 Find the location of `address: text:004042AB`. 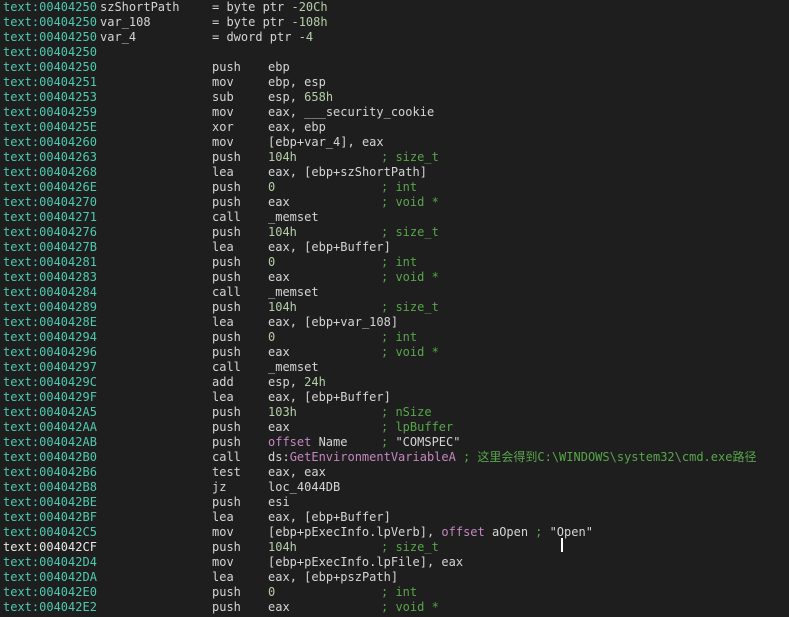

address: text:004042AB is located at coordinates (50, 442).